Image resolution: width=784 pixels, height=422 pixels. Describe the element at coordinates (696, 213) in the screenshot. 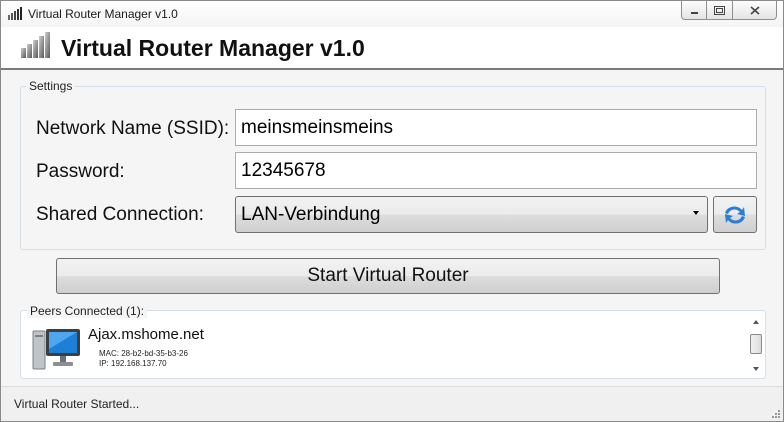

I see `chevron-down-icon` at that location.